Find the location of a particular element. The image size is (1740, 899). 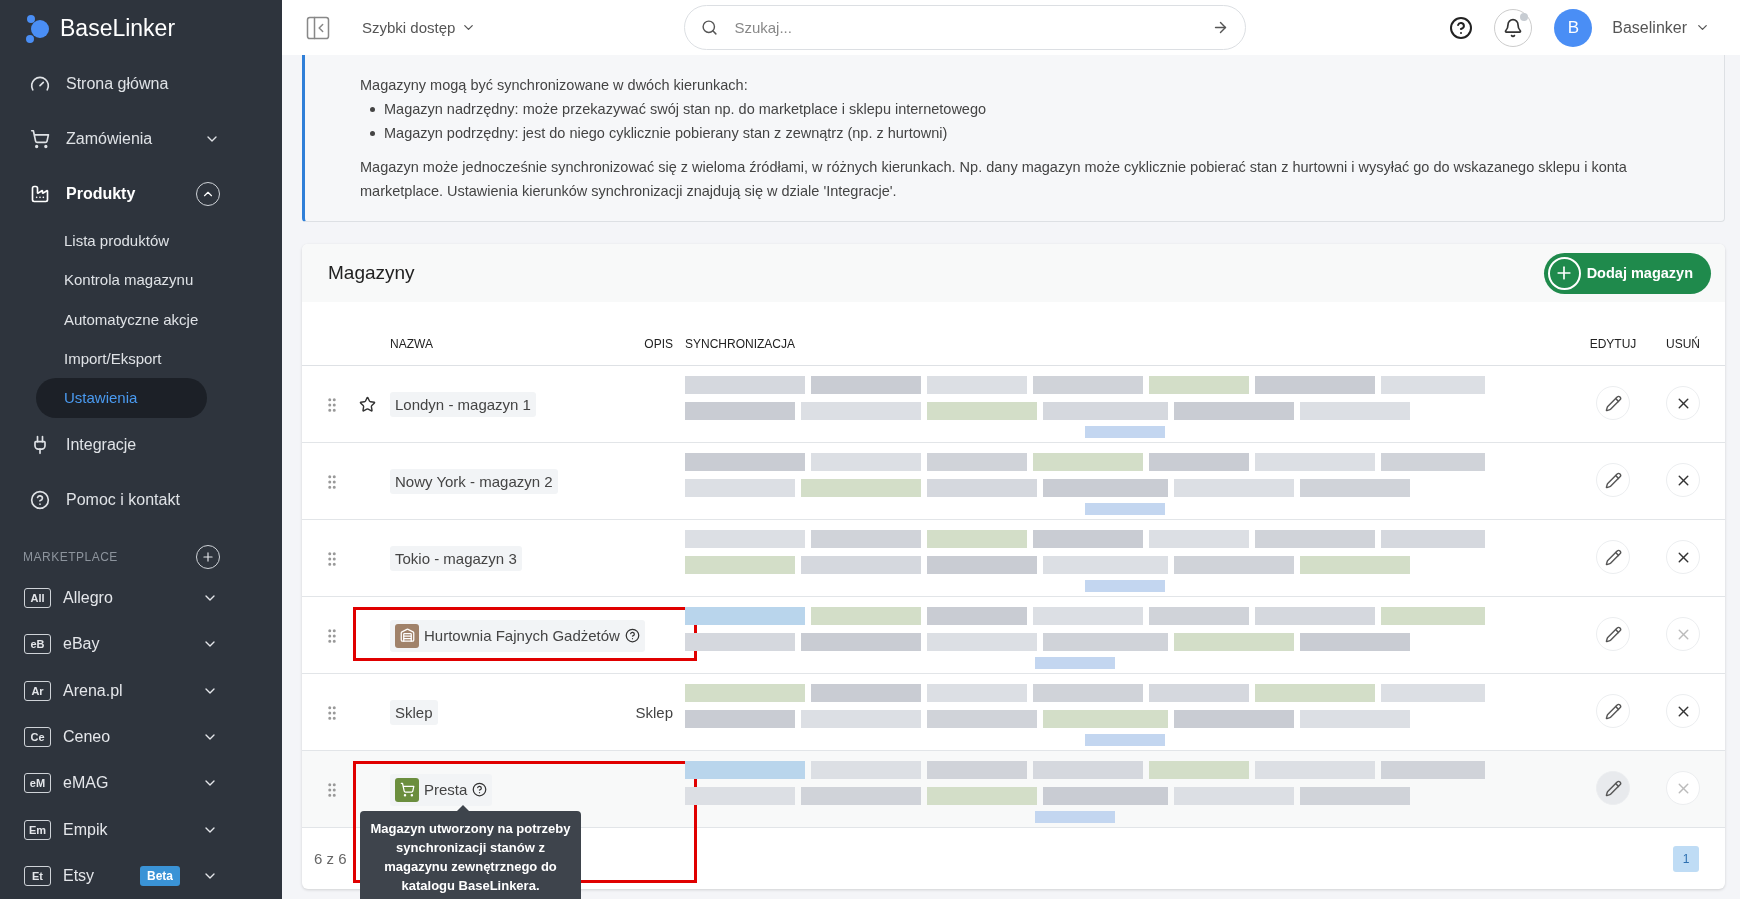

page-button: 1 is located at coordinates (1686, 858).